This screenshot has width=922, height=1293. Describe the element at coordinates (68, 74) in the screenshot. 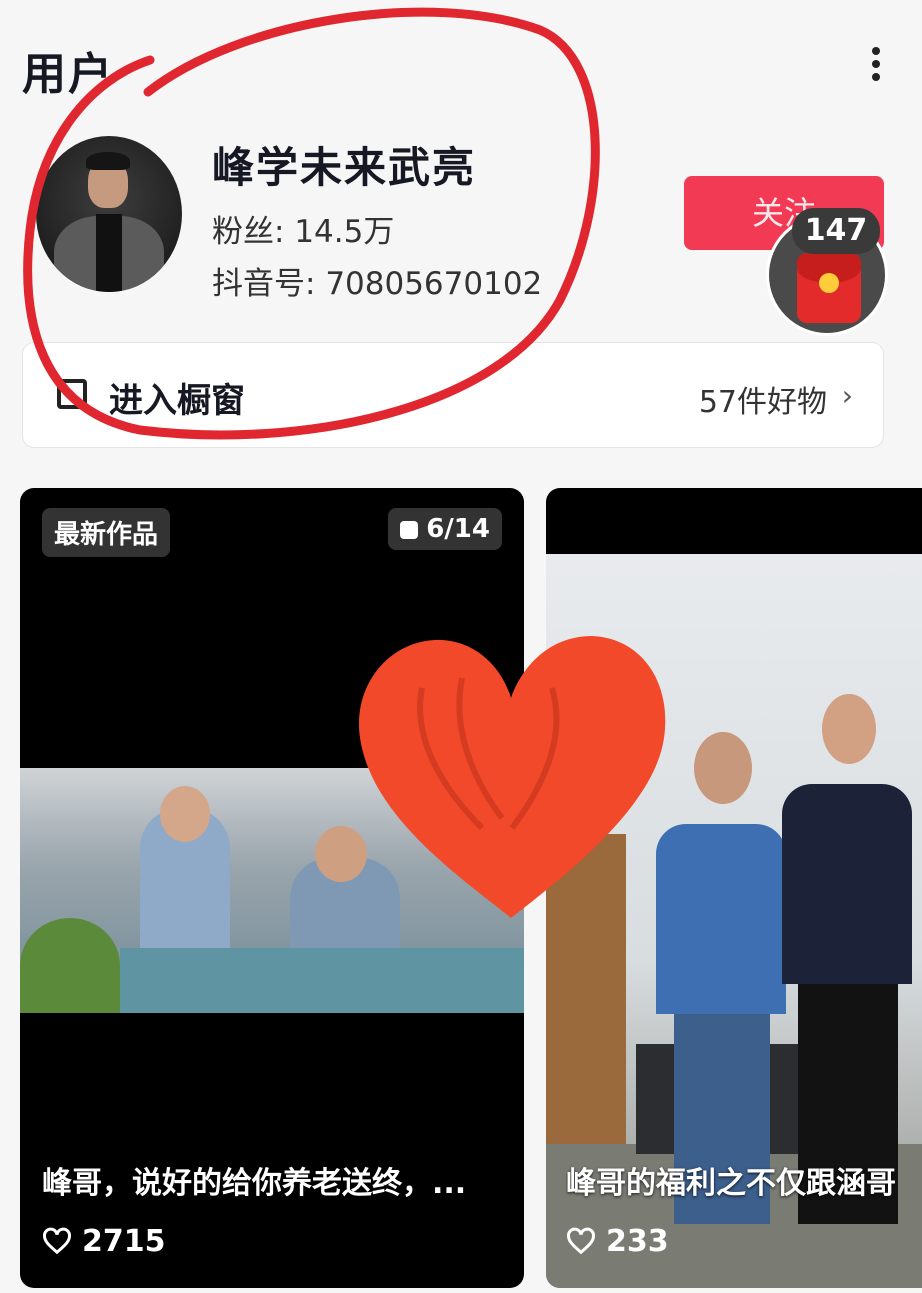

I see `section-title: 用户` at that location.